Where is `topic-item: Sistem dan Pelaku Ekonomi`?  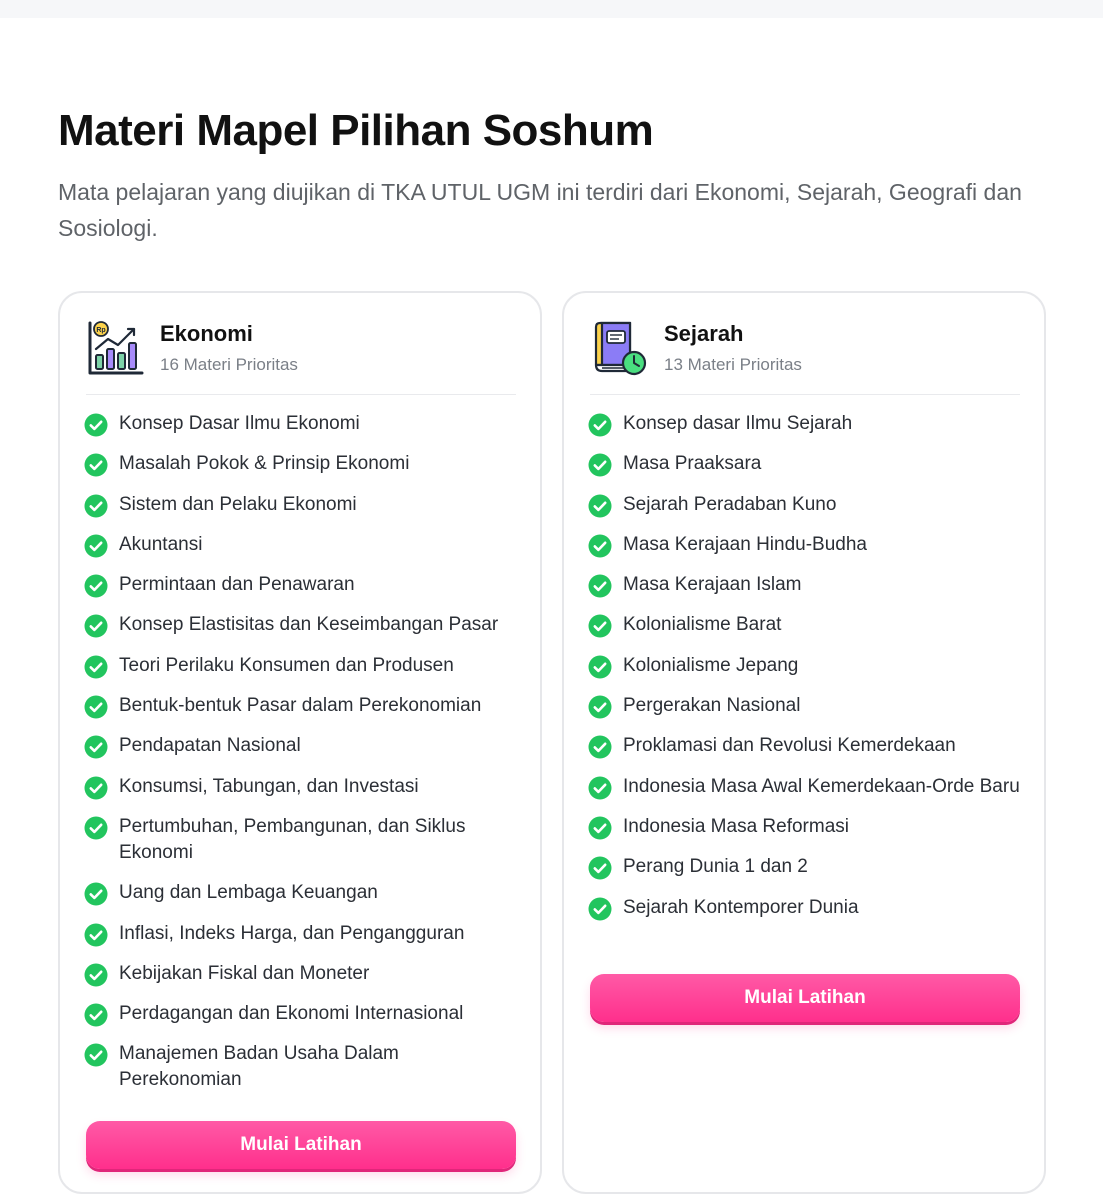 topic-item: Sistem dan Pelaku Ekonomi is located at coordinates (304, 505).